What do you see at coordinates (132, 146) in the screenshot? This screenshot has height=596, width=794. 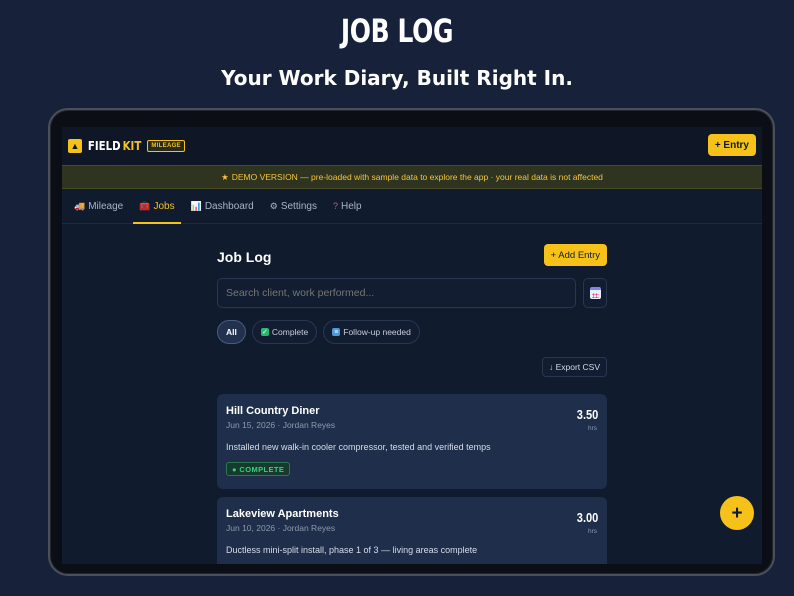 I see `logo-kit-text: KIT` at bounding box center [132, 146].